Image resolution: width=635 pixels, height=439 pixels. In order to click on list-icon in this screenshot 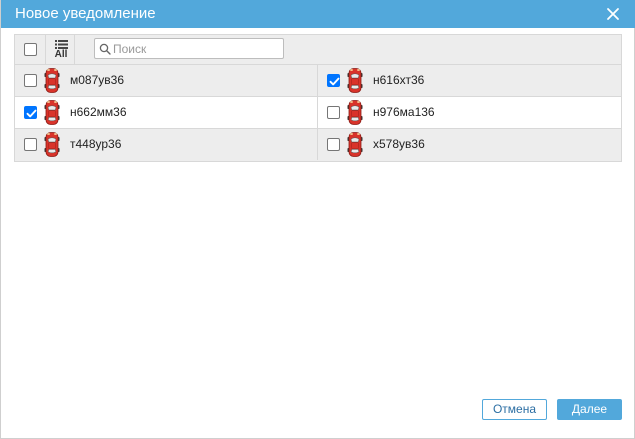, I will do `click(61, 44)`.